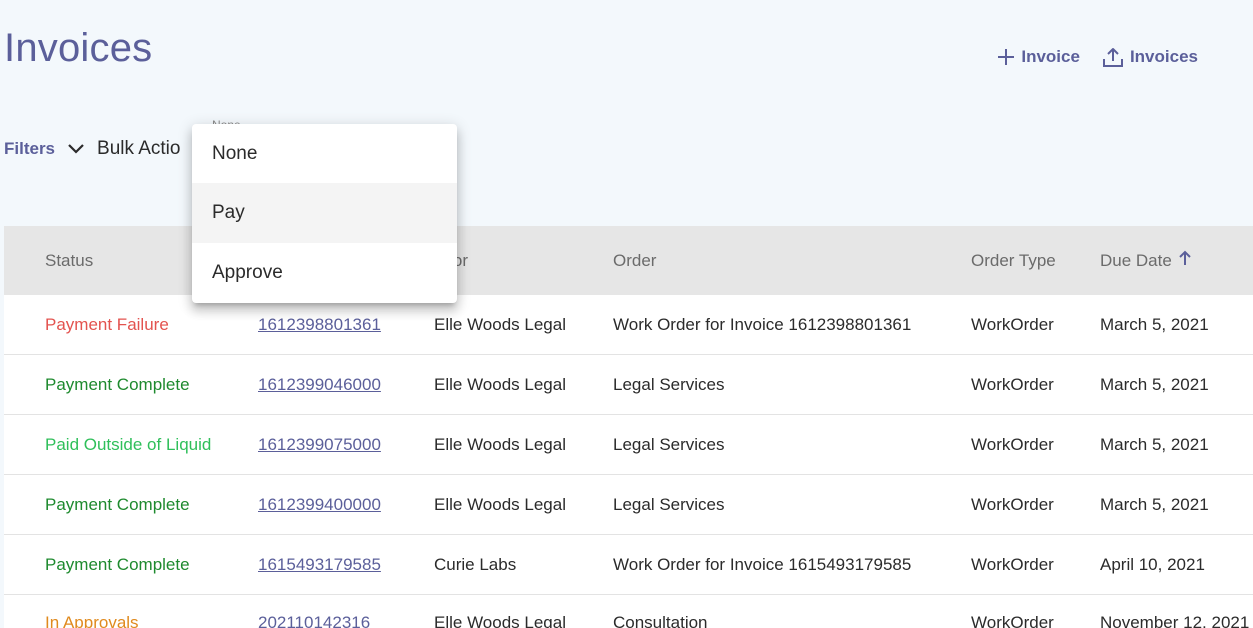 The width and height of the screenshot is (1253, 628). I want to click on bulk-actions-dropdown-menu: None Pay Approve, so click(324, 213).